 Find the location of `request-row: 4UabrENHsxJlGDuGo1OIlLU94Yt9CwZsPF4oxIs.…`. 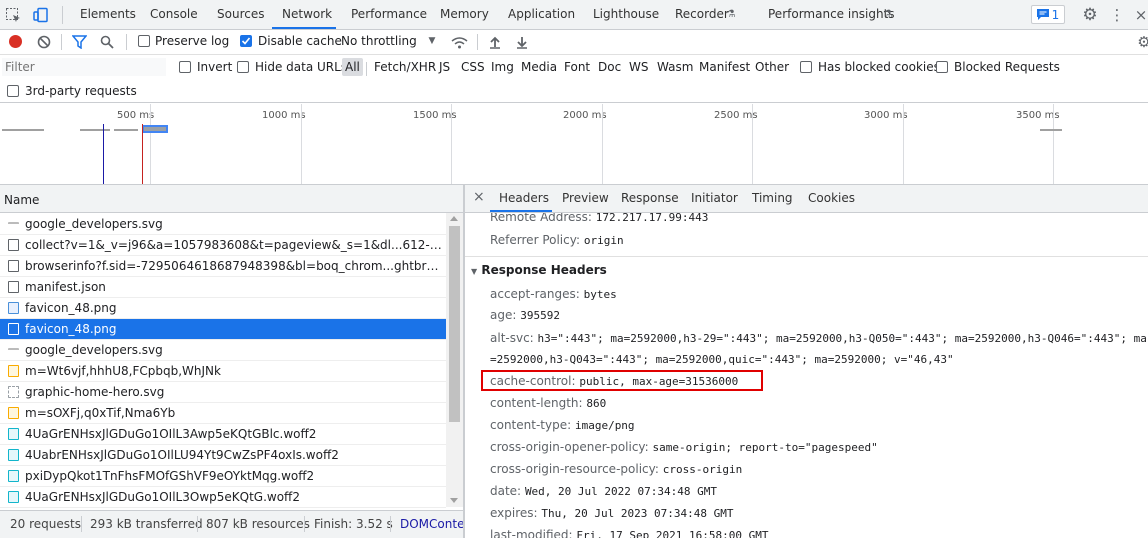

request-row: 4UabrENHsxJlGDuGo1OIlLU94Yt9CwZsPF4oxIs.… is located at coordinates (223, 455).